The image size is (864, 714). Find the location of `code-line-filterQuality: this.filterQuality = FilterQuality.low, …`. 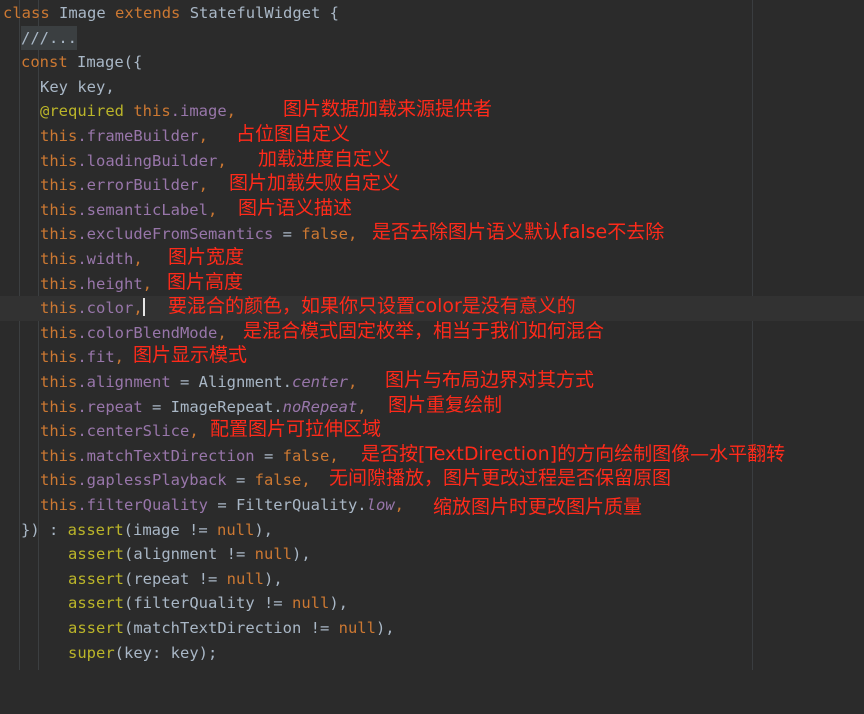

code-line-filterQuality: this.filterQuality = FilterQuality.low, … is located at coordinates (432, 505).